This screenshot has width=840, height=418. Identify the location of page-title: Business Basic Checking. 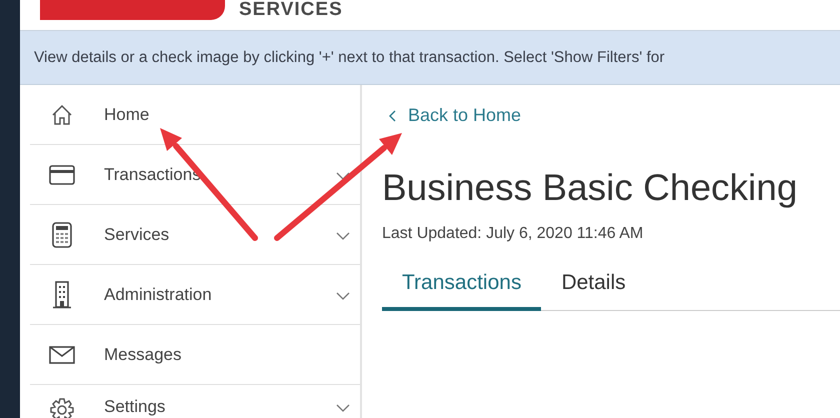
(590, 187).